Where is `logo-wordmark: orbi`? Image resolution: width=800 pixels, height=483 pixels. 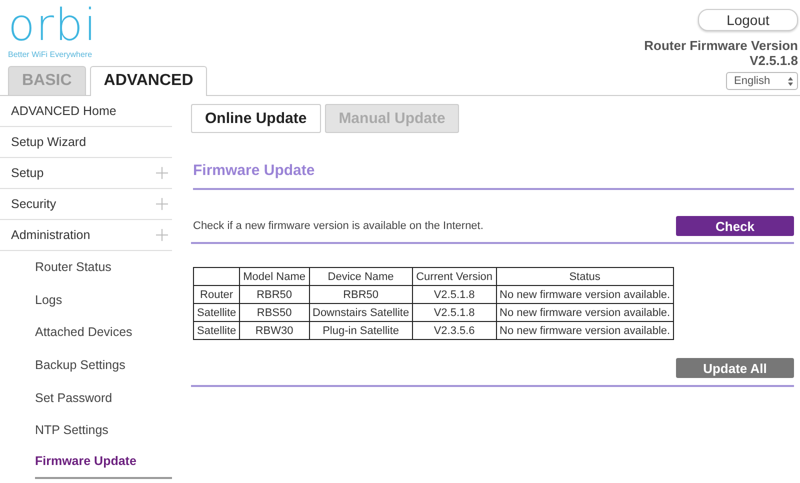 logo-wordmark: orbi is located at coordinates (53, 26).